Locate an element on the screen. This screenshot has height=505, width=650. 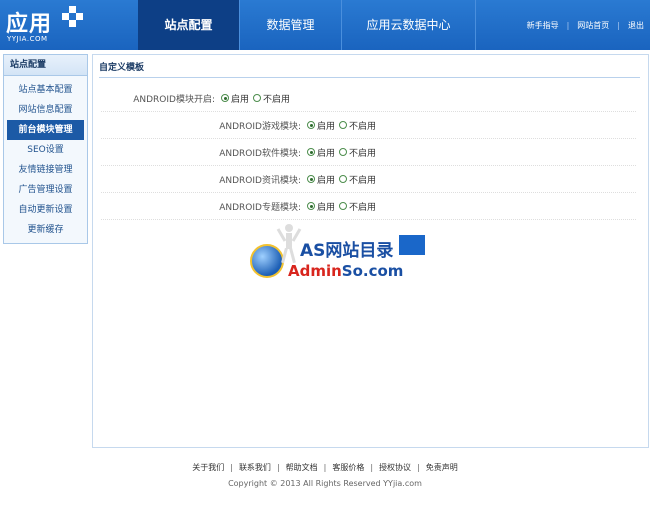
footer-links: 关于我们 | 联系我们 | 帮助文档 | 客服价格 | 授权协议 | 免责声明 is located at coordinates (325, 467).